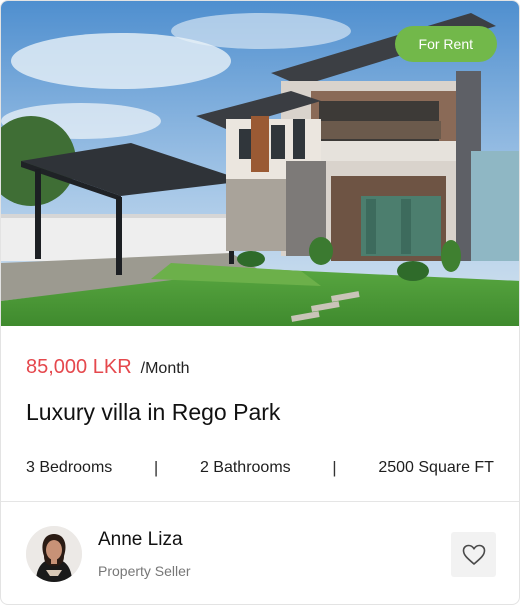 This screenshot has width=520, height=605. What do you see at coordinates (69, 467) in the screenshot?
I see `feature-bedrooms: 3 Bedrooms` at bounding box center [69, 467].